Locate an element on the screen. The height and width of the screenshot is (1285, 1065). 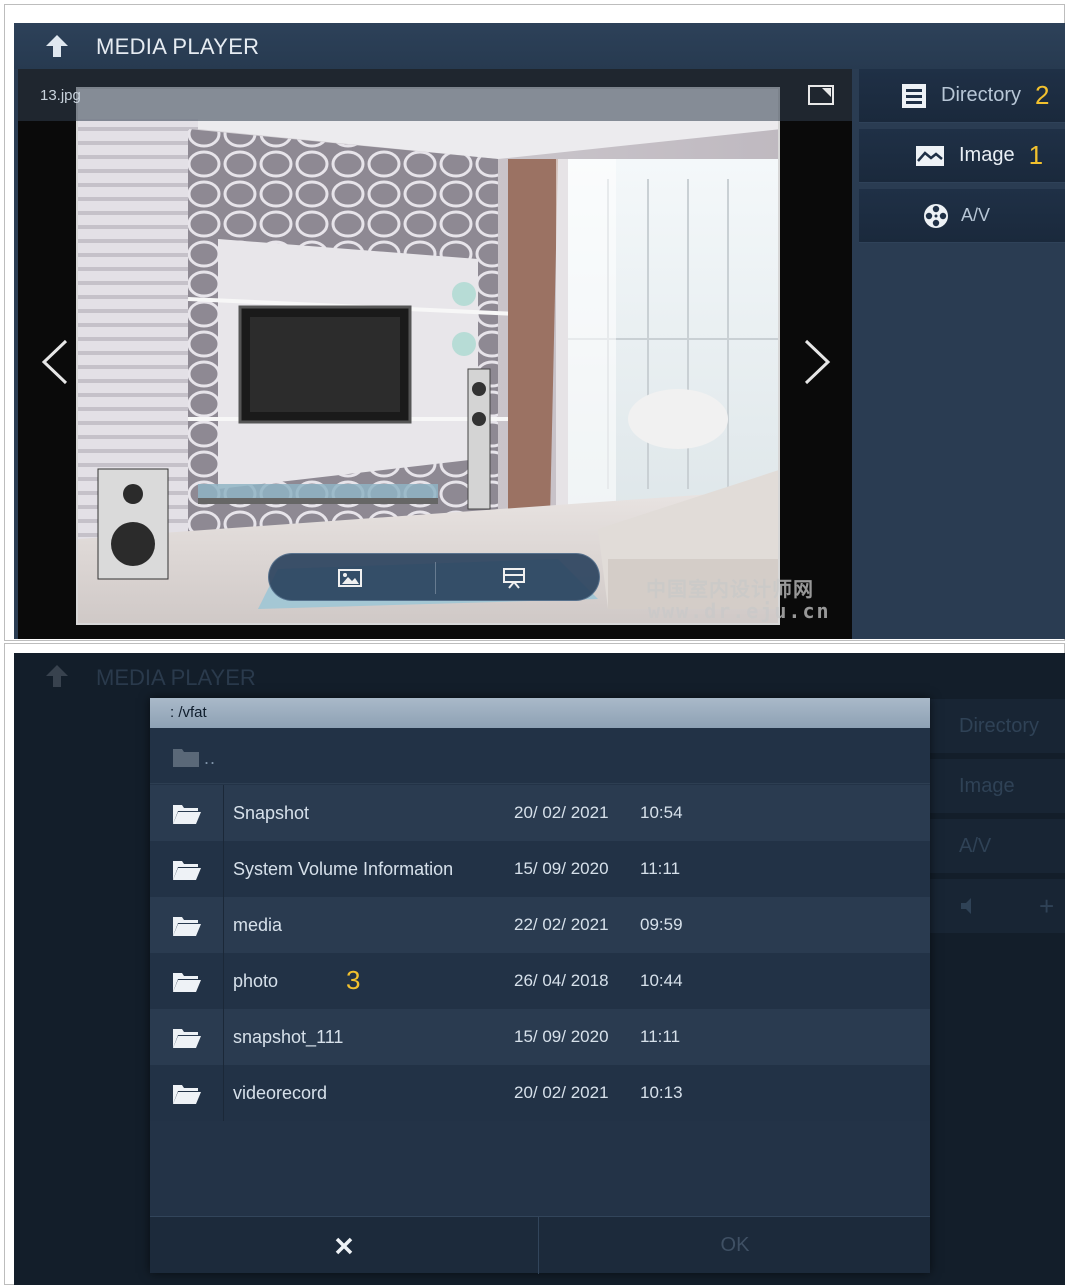
list-item: Snapshot 20/ 02/ 2021 10:54 is located at coordinates (540, 813).